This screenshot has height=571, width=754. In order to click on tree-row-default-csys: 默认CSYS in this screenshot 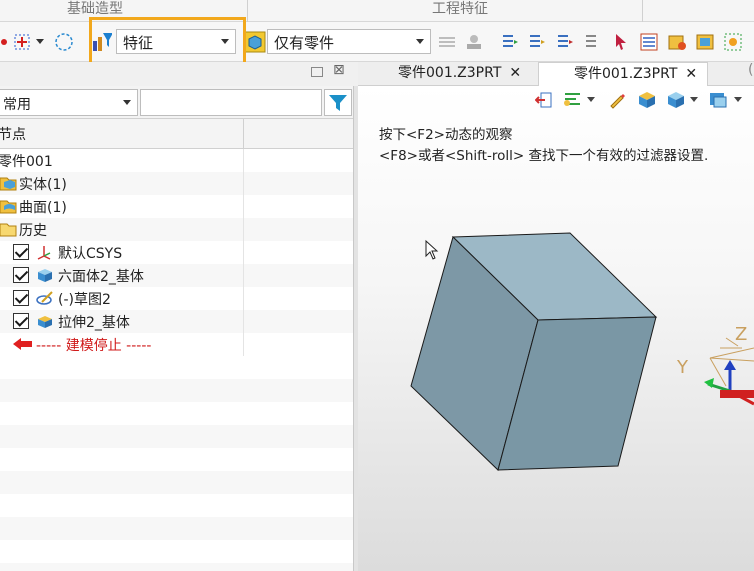, I will do `click(176, 252)`.